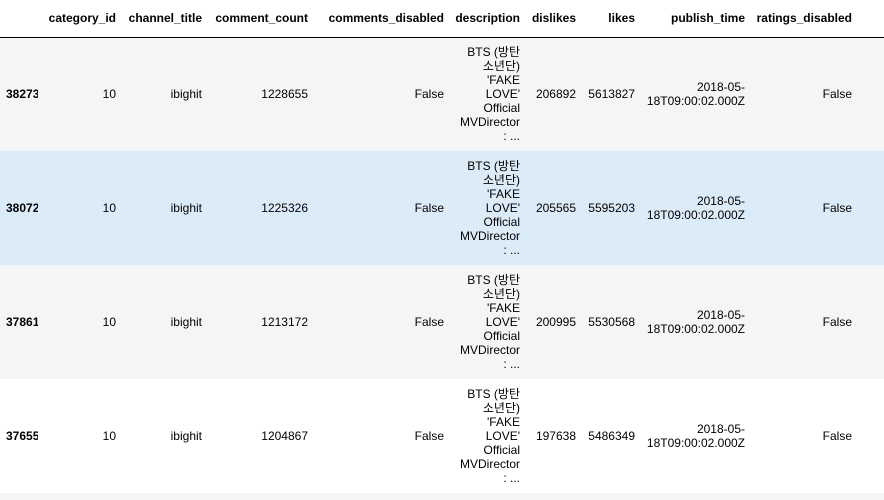 The height and width of the screenshot is (500, 884). Describe the element at coordinates (442, 496) in the screenshot. I see `next-row-partial` at that location.